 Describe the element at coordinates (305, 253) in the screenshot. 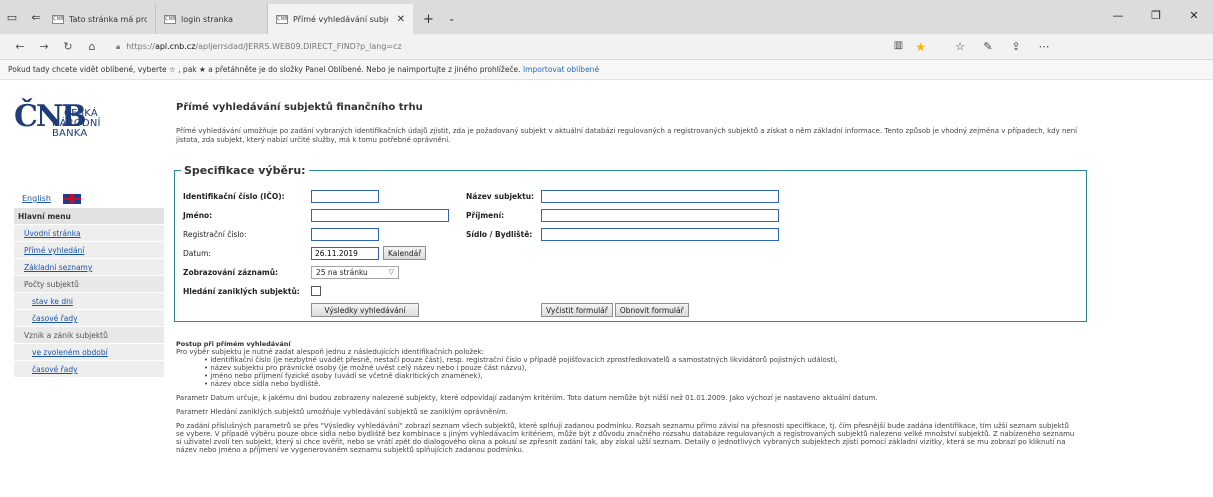

I see `datum-row: Datum: Kalendář` at that location.